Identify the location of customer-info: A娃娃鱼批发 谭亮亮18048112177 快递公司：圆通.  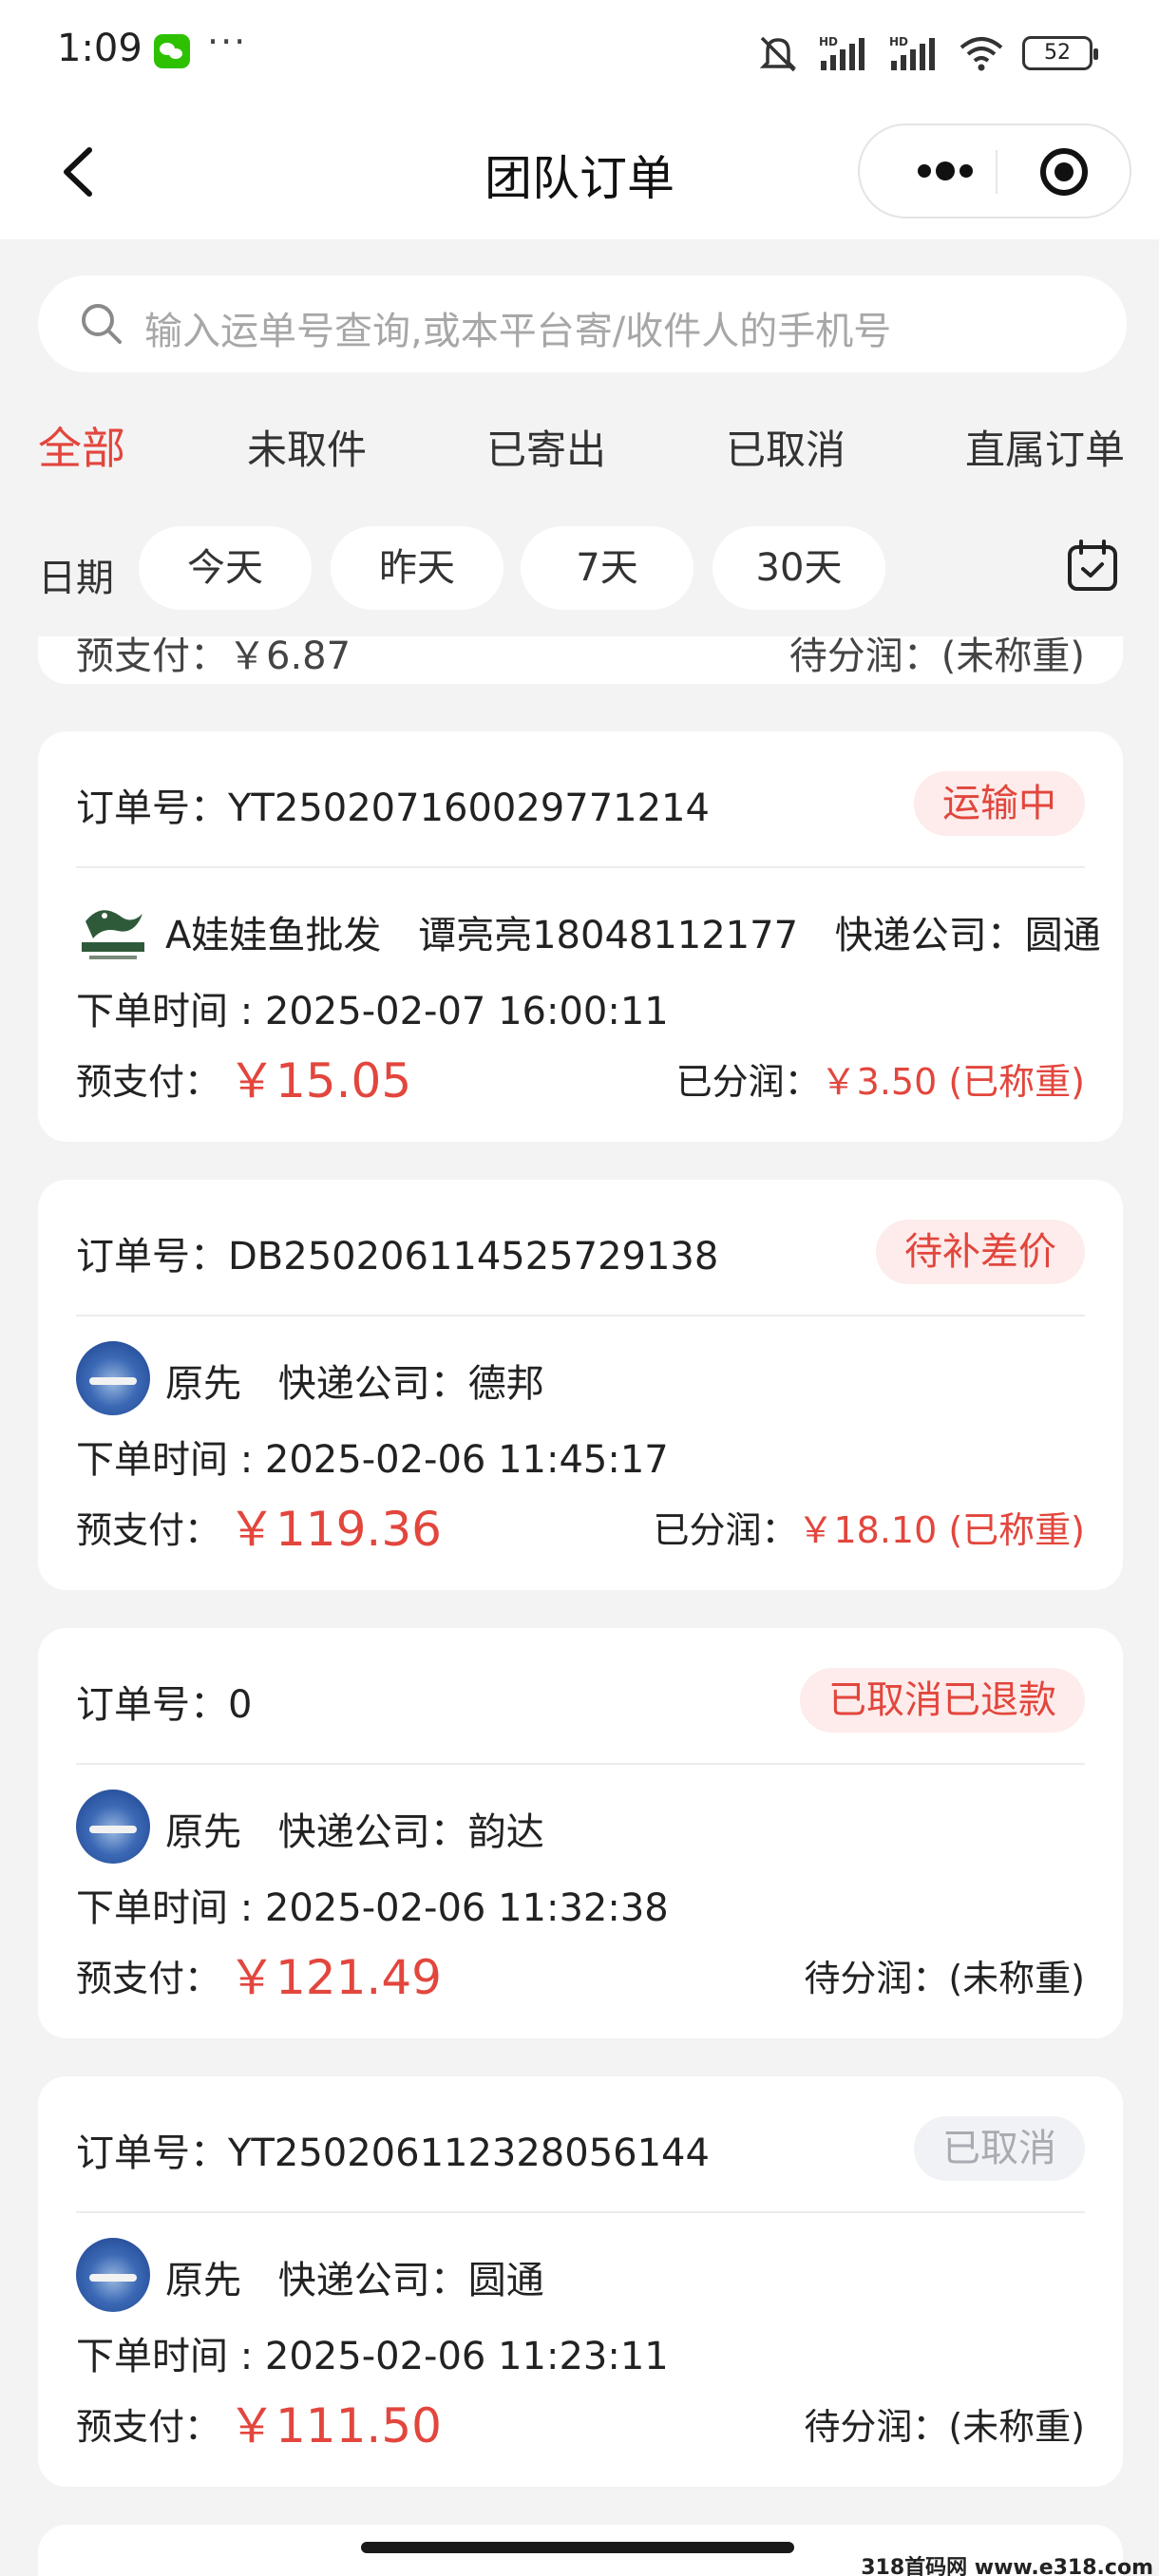
(645, 931).